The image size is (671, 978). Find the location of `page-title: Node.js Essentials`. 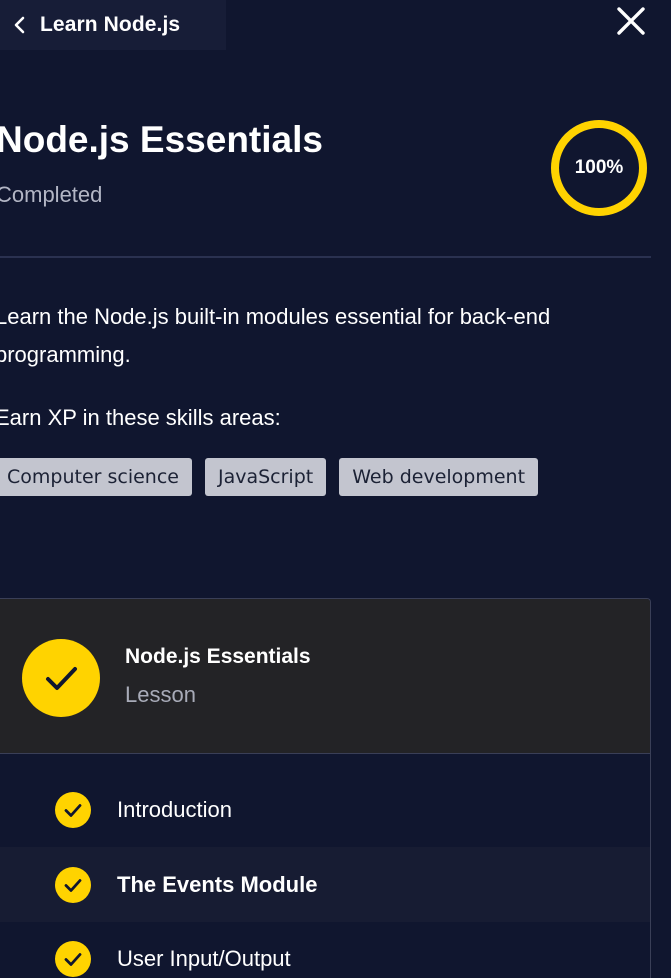

page-title: Node.js Essentials is located at coordinates (161, 139).